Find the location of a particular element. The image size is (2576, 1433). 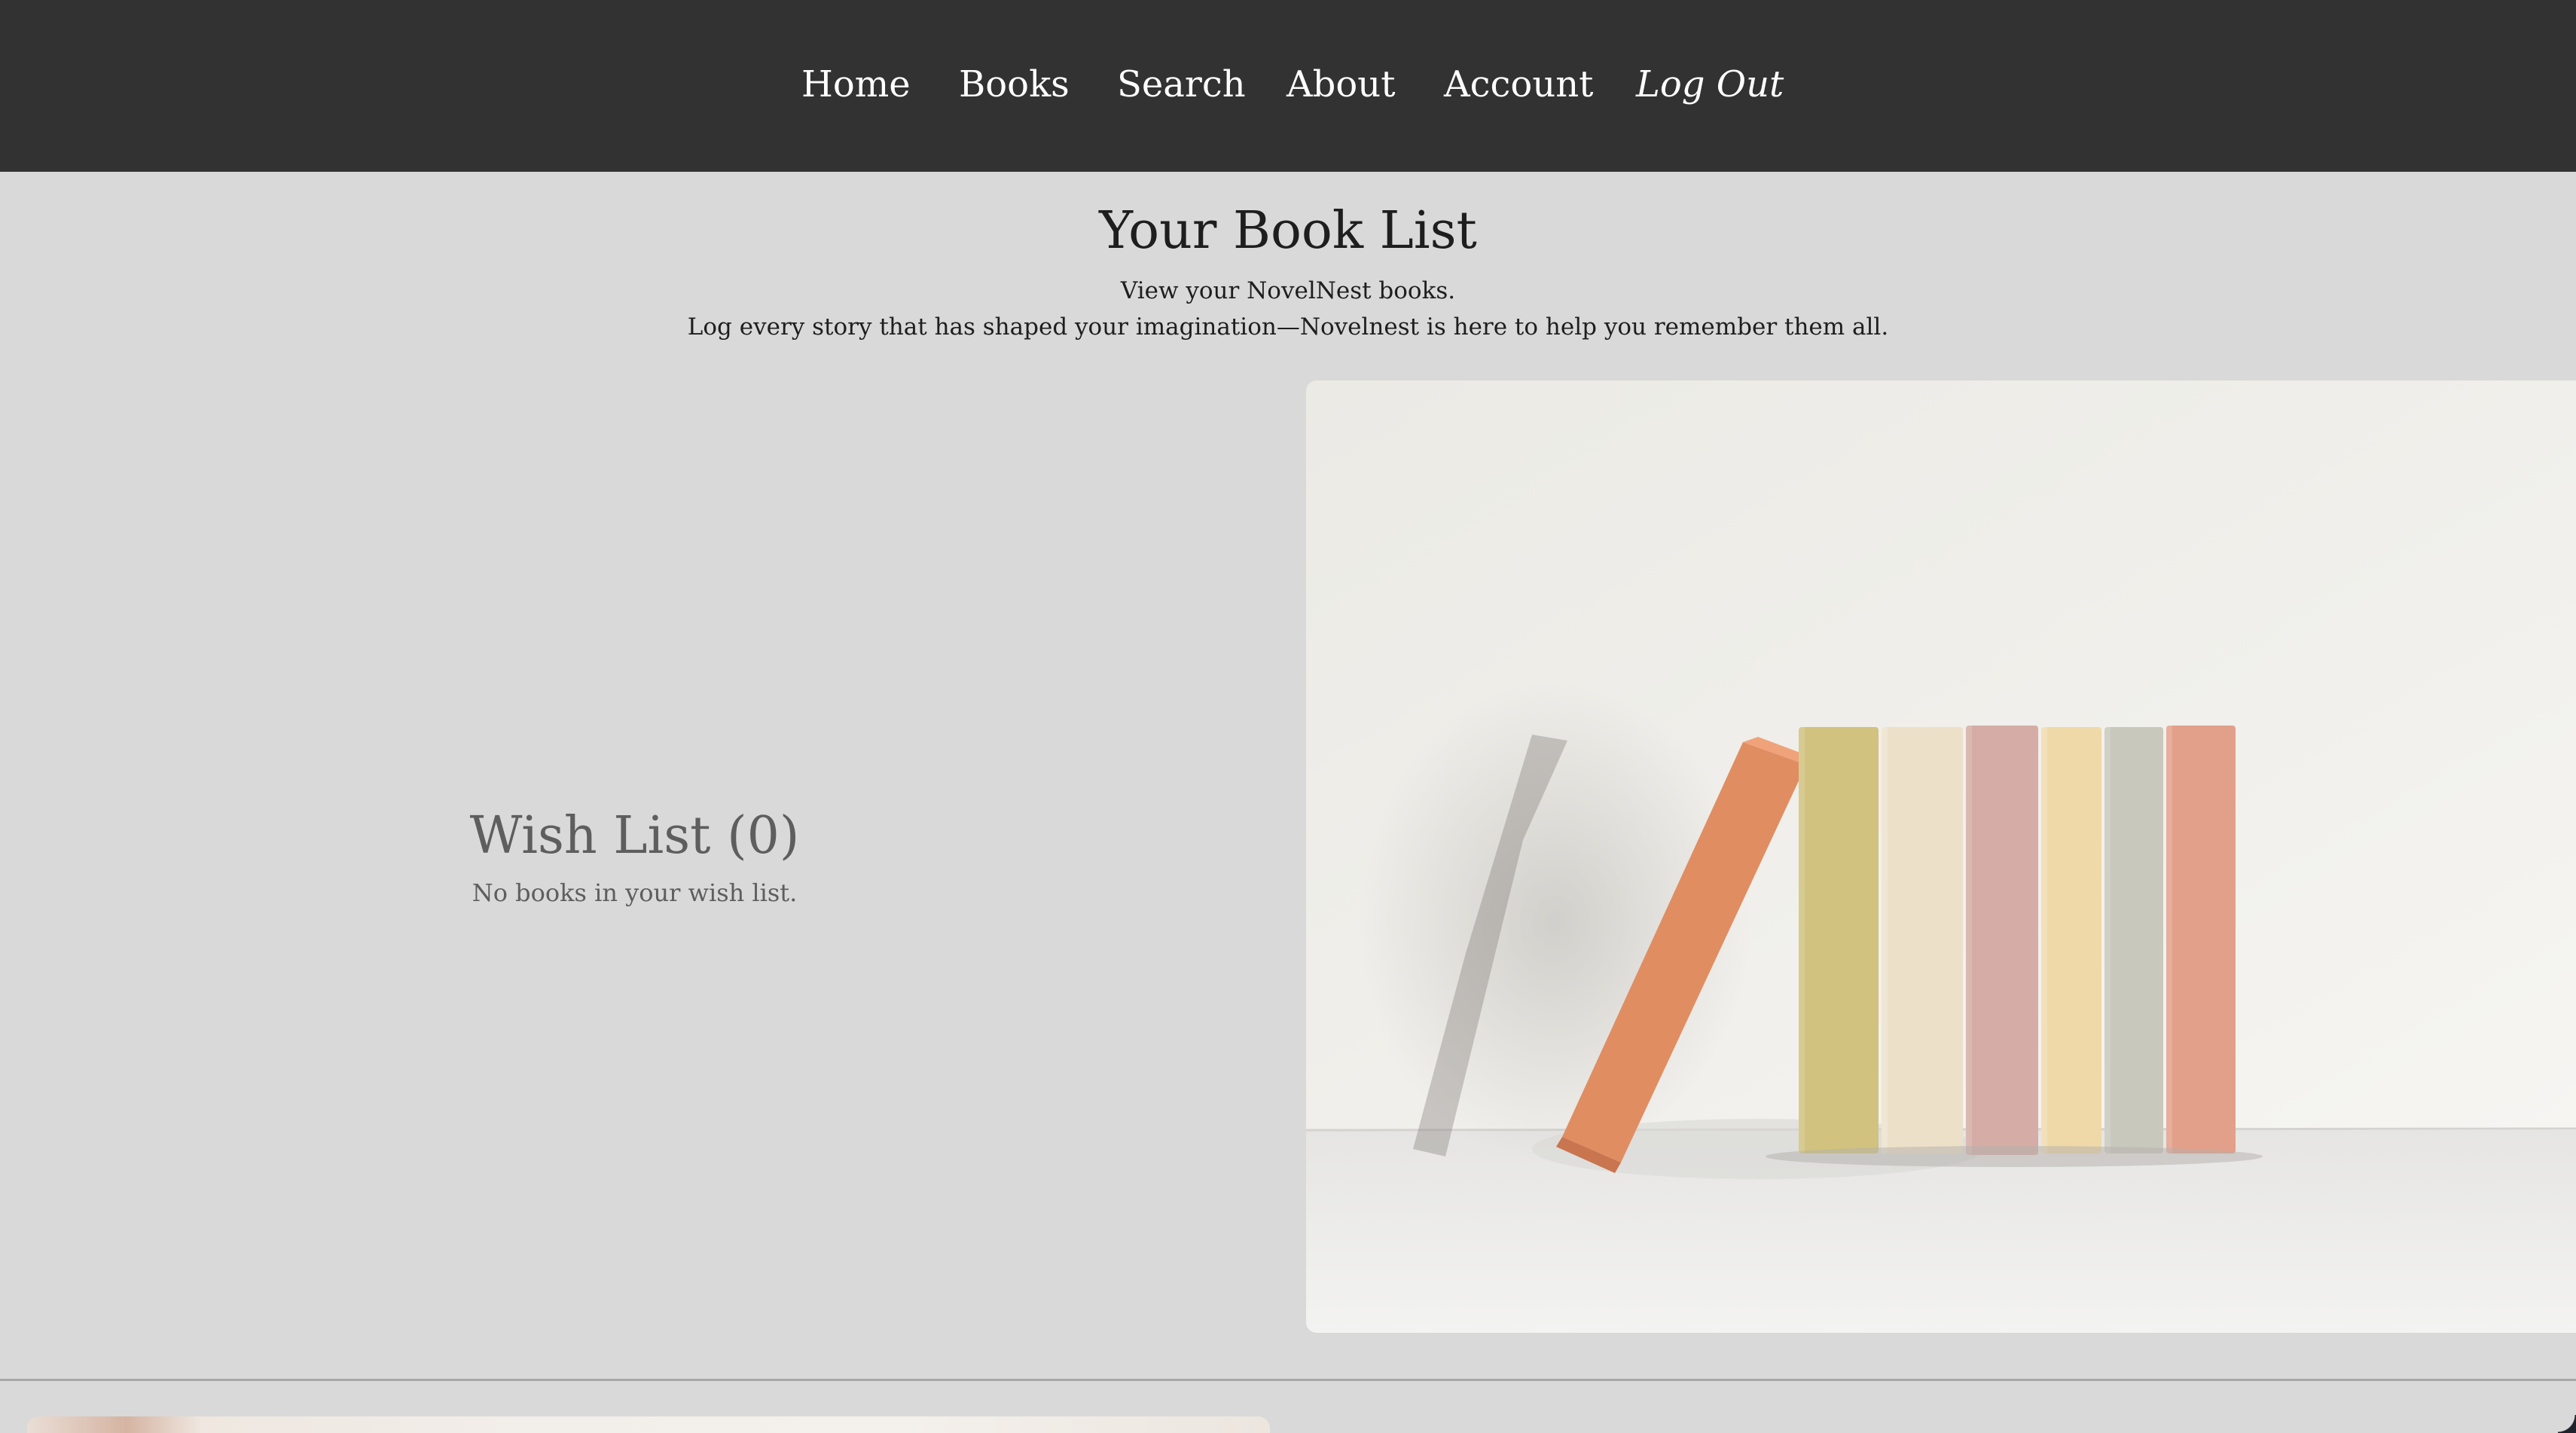

section-divider is located at coordinates (1288, 1380).